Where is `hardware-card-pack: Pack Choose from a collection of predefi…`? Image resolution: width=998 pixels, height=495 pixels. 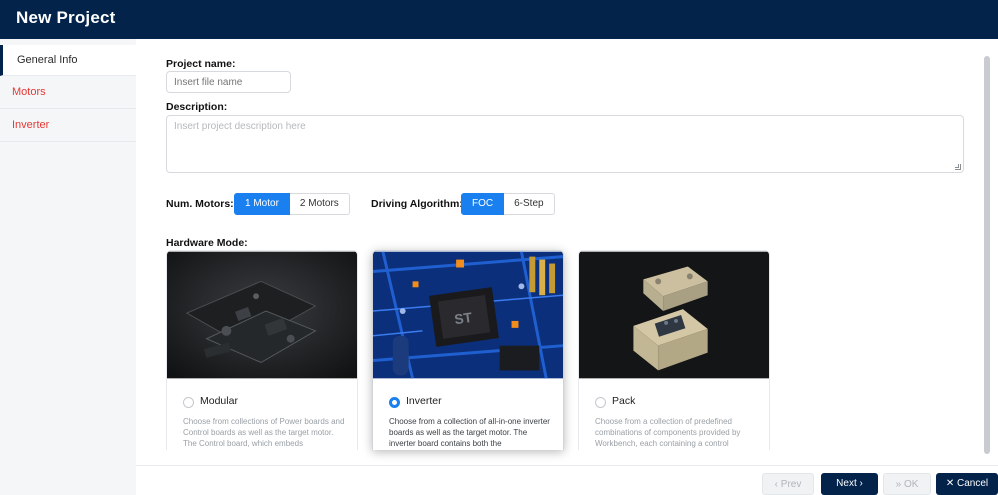 hardware-card-pack: Pack Choose from a collection of predefi… is located at coordinates (674, 350).